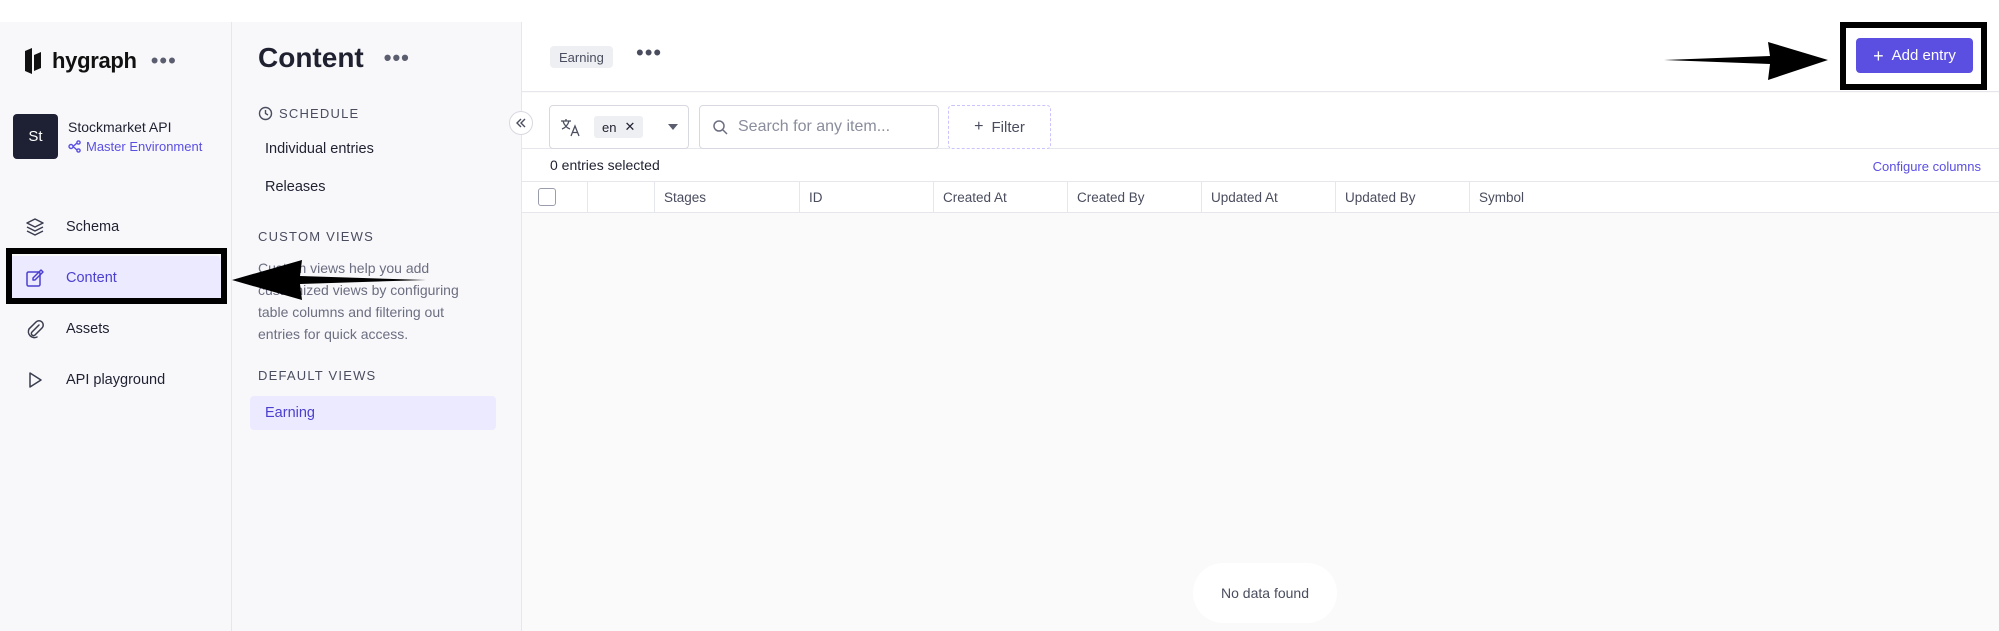  Describe the element at coordinates (115, 329) in the screenshot. I see `nav-item-assets: Assets` at that location.